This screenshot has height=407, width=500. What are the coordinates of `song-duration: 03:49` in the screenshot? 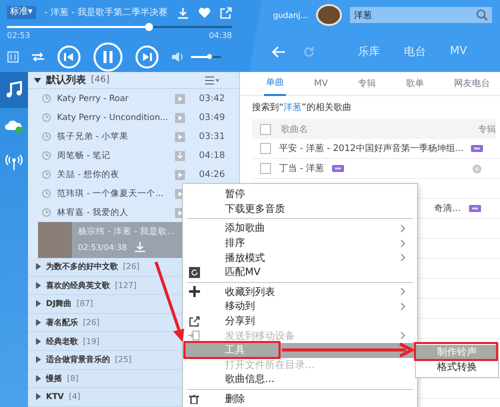 It's located at (212, 117).